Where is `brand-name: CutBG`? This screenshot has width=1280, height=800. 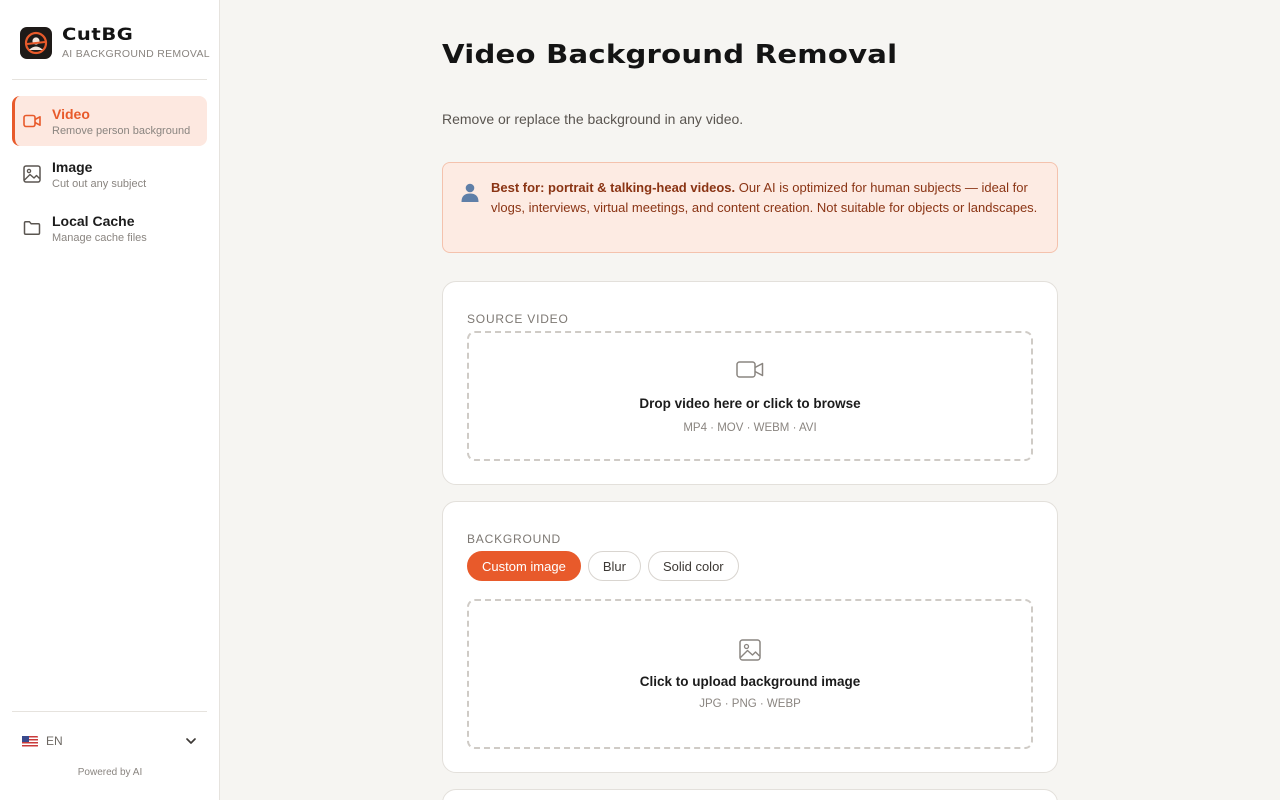 brand-name: CutBG is located at coordinates (98, 35).